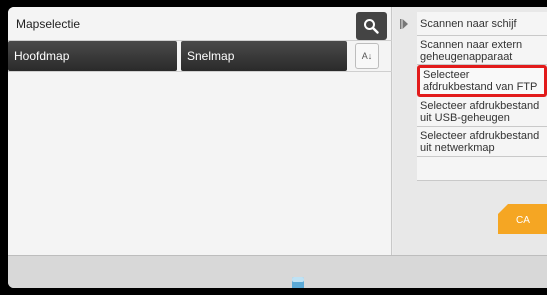 The width and height of the screenshot is (547, 295). Describe the element at coordinates (482, 169) in the screenshot. I see `menu-item-empty` at that location.